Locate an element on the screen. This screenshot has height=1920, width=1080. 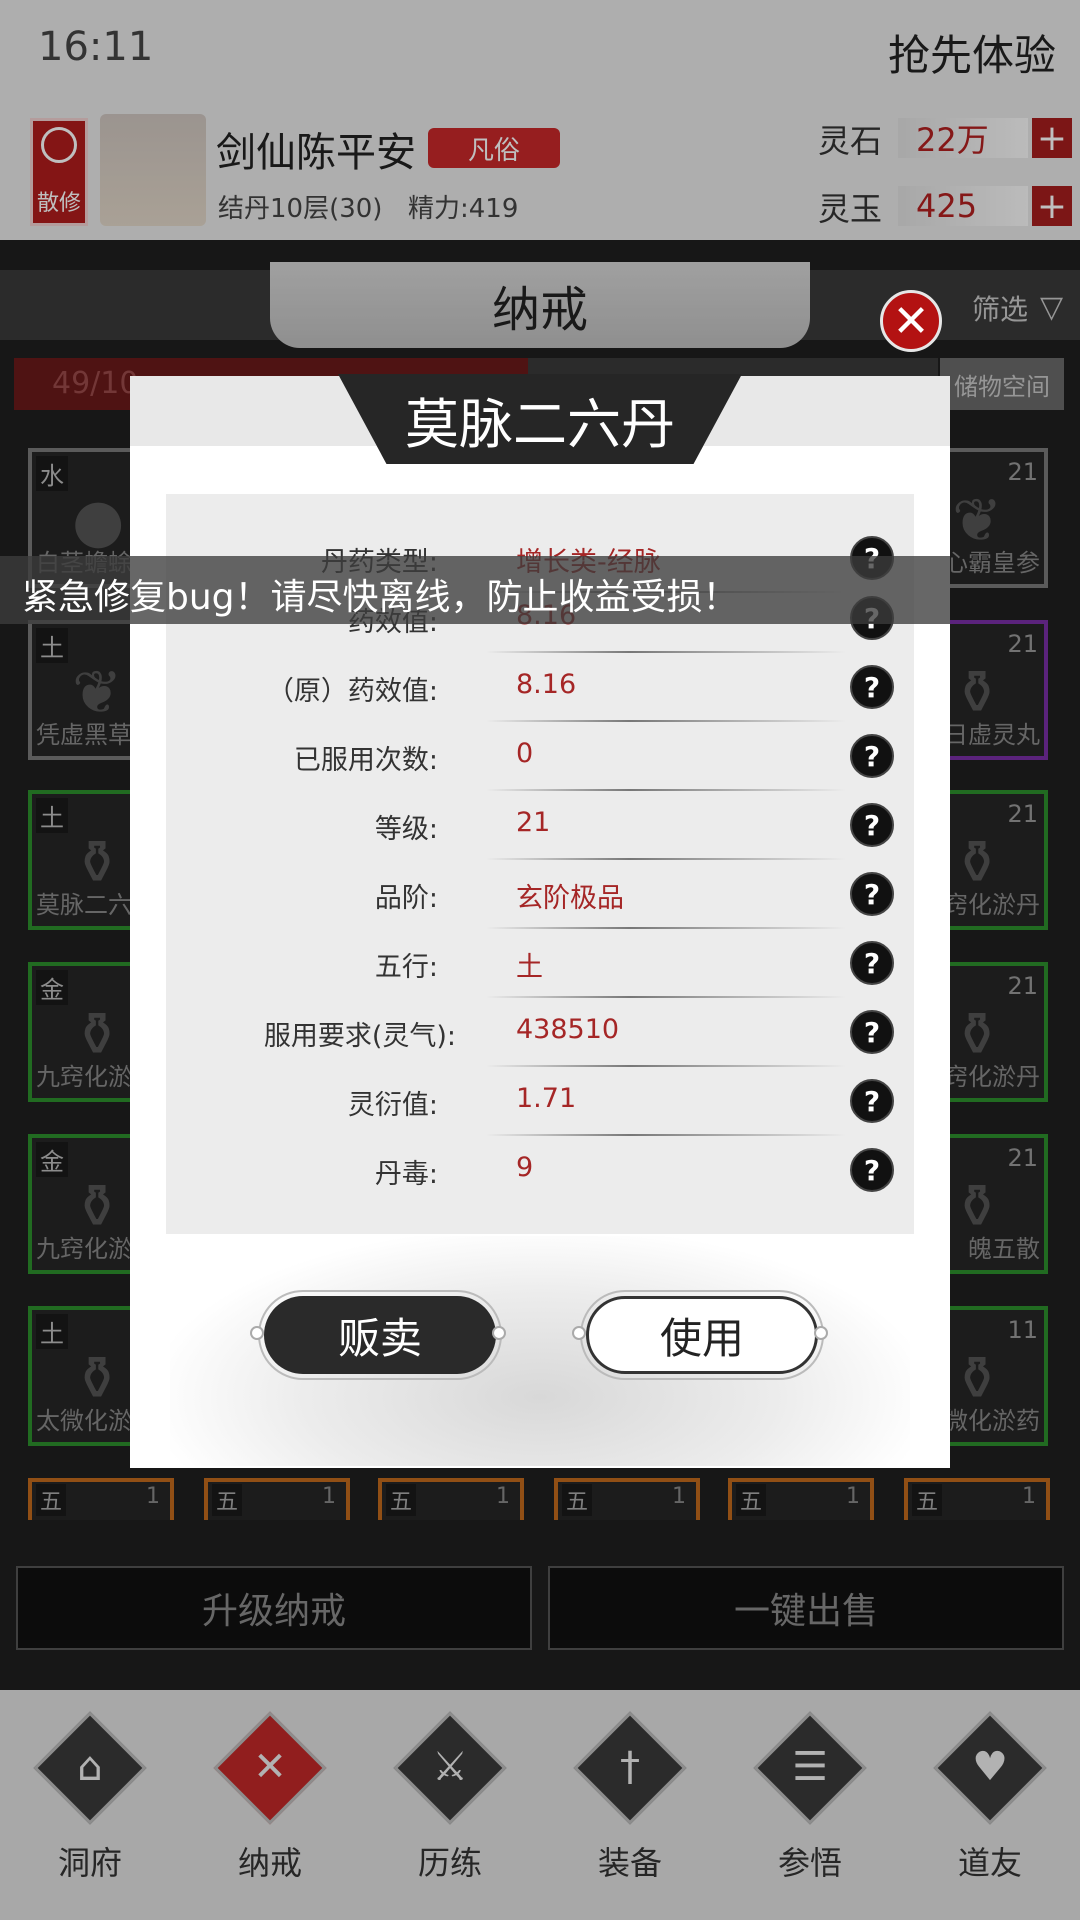
info-row: 服用要求(灵气): 438510 ? is located at coordinates (540, 1038).